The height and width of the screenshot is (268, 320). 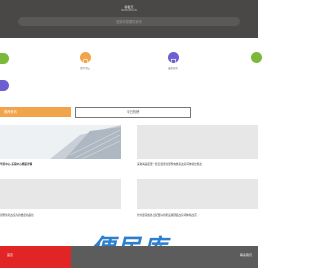 What do you see at coordinates (129, 10) in the screenshot?
I see `site-subtitle: MUBANTIAN` at bounding box center [129, 10].